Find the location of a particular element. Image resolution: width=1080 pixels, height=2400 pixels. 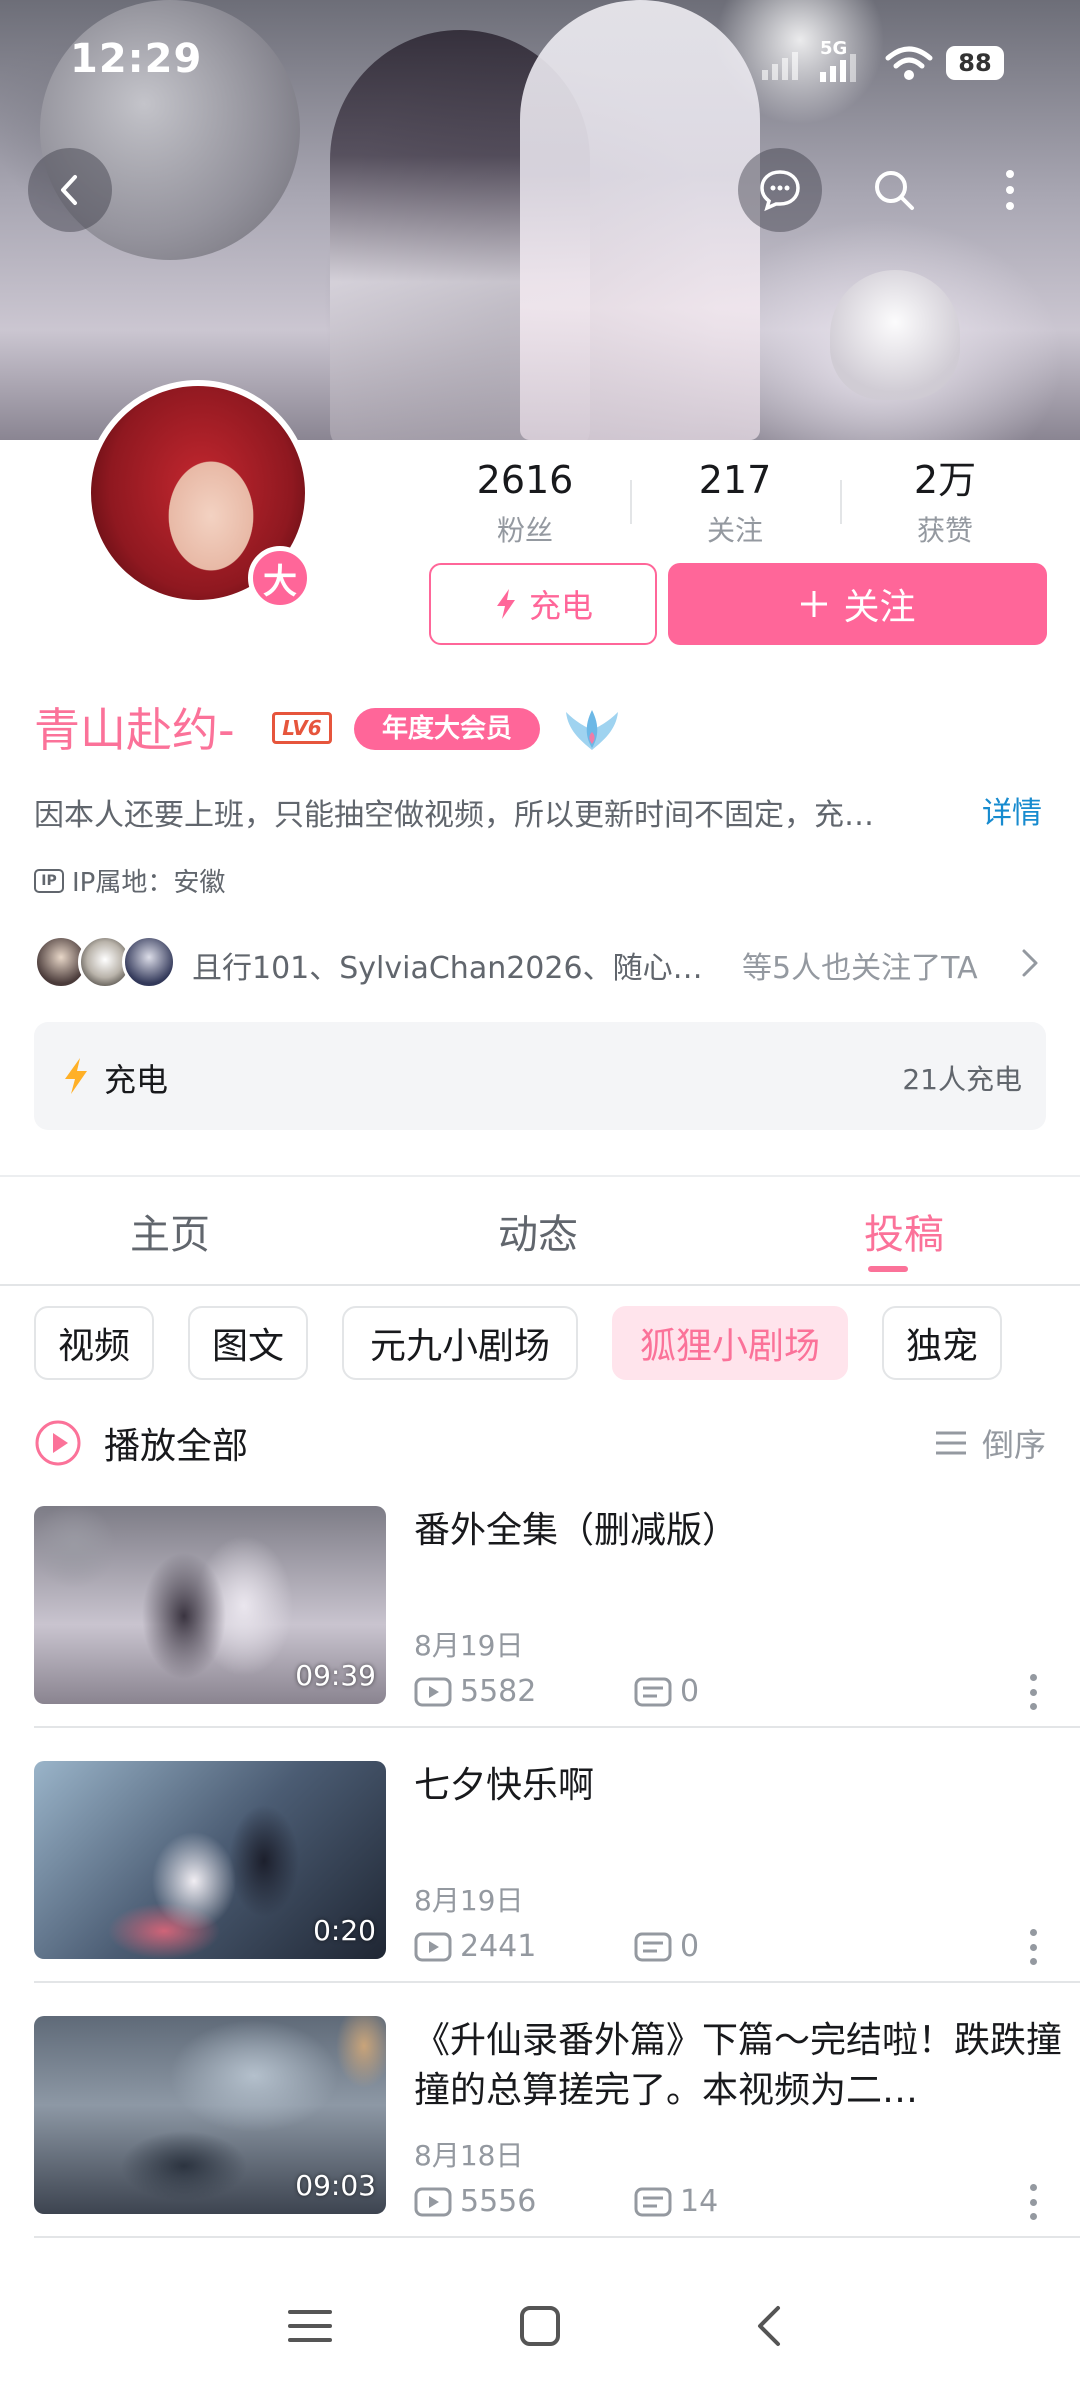

charge-card-label: 充电 is located at coordinates (136, 1080).